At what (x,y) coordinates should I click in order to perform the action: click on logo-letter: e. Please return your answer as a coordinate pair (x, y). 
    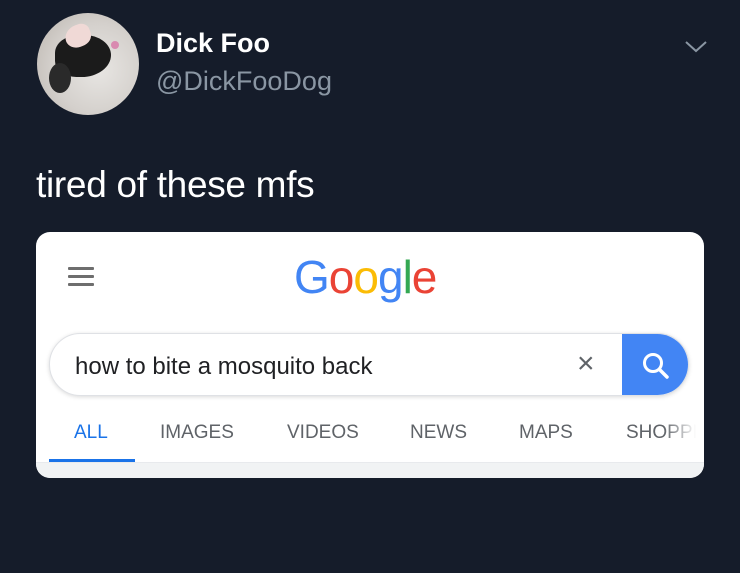
    Looking at the image, I should click on (424, 277).